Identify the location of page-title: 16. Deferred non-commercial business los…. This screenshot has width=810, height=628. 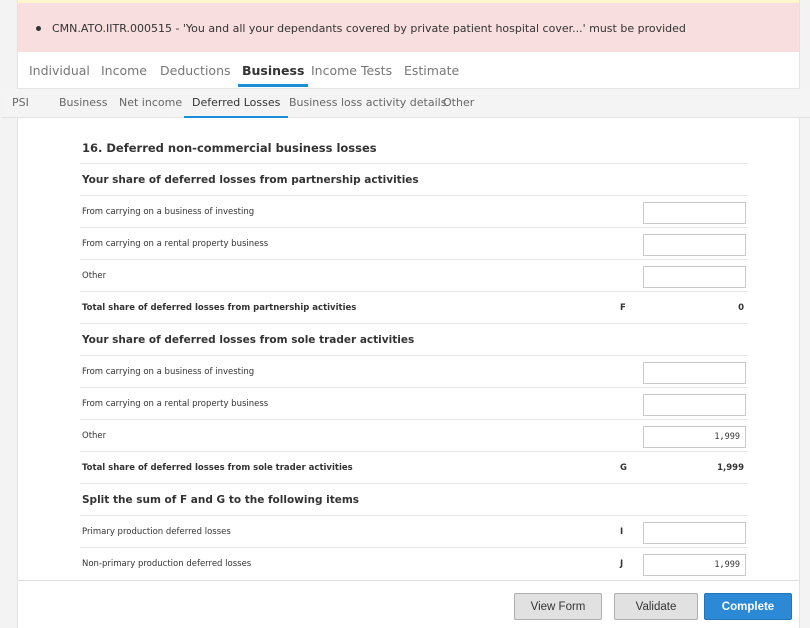
(229, 148).